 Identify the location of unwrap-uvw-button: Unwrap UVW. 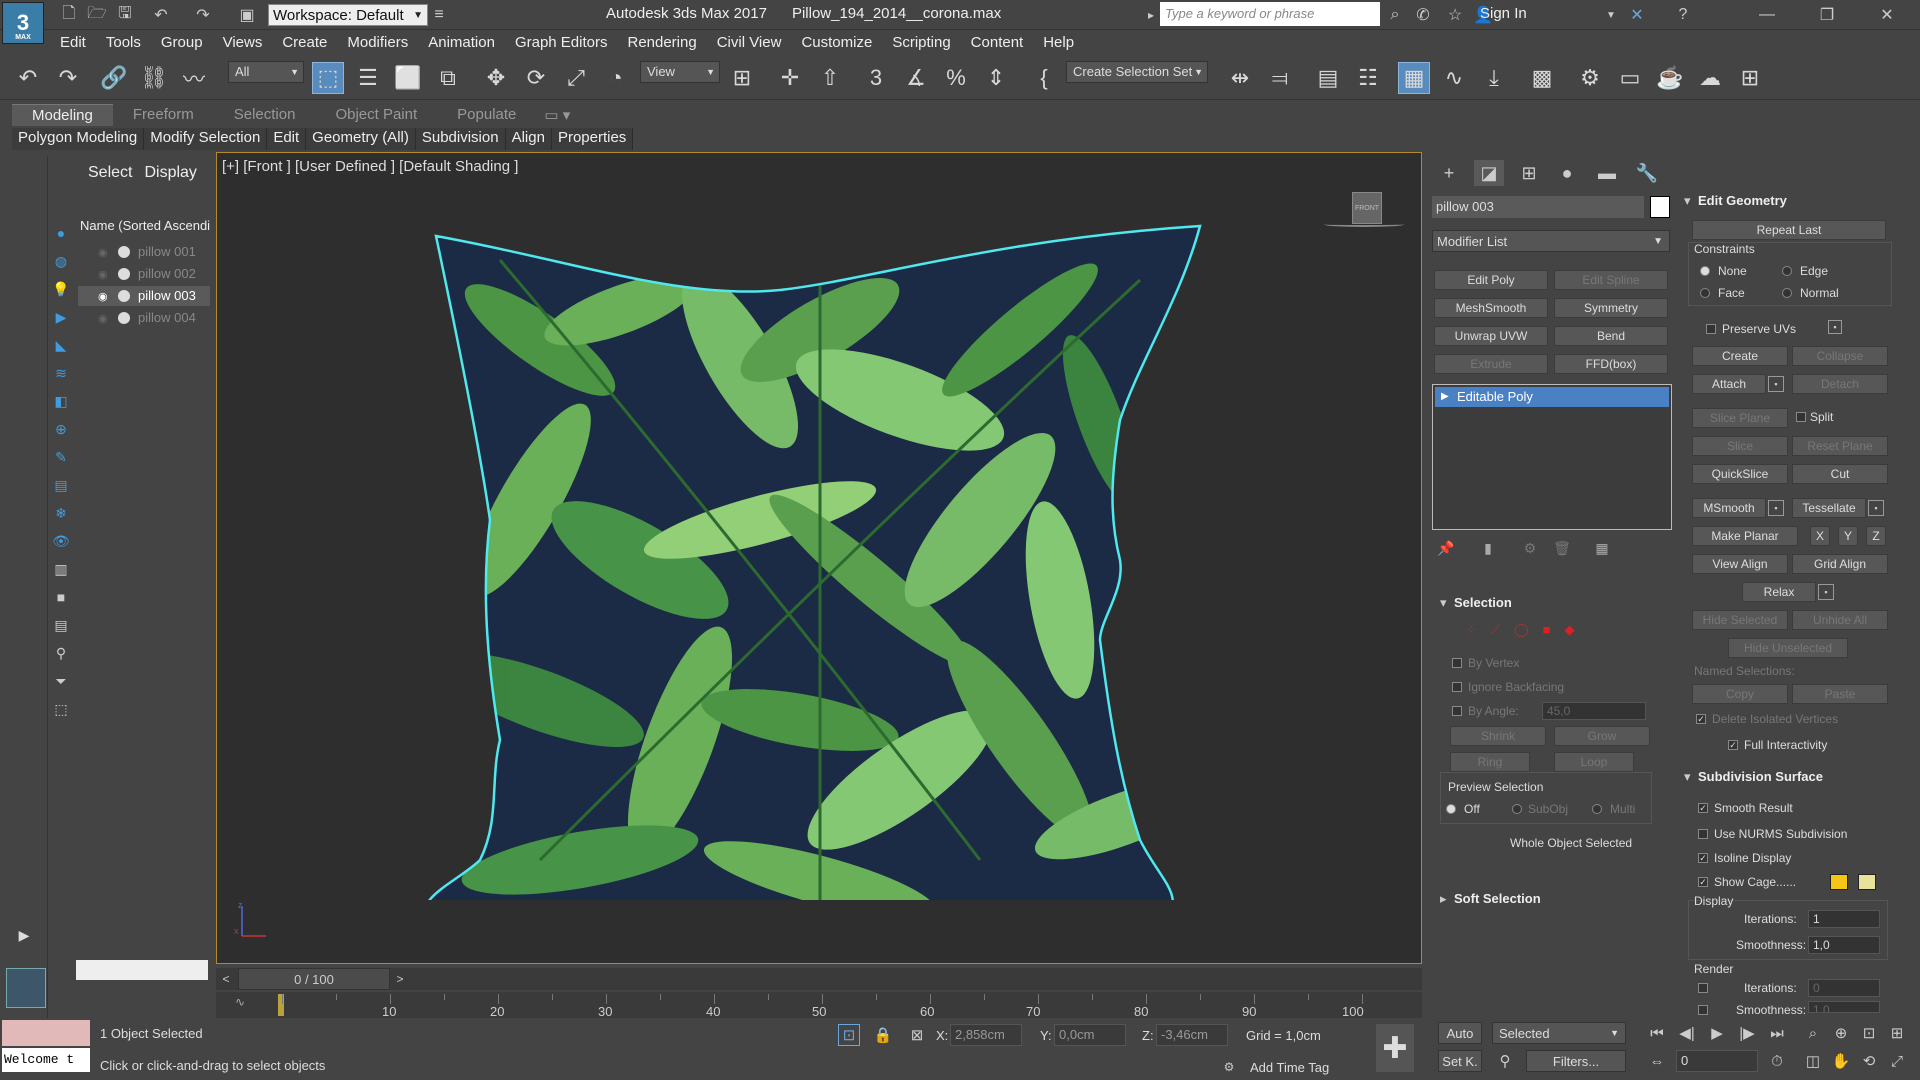
(1491, 336).